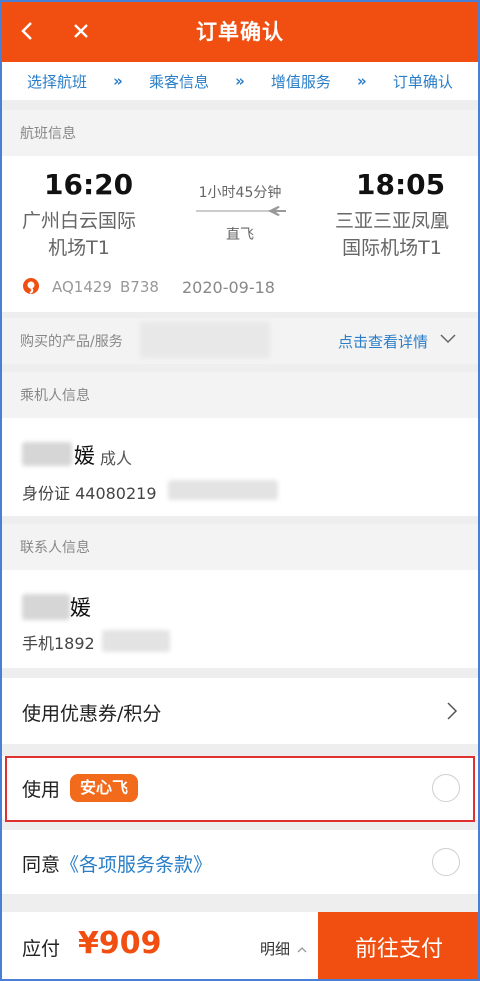  Describe the element at coordinates (71, 342) in the screenshot. I see `product-label: 购买的产品/服务` at that location.